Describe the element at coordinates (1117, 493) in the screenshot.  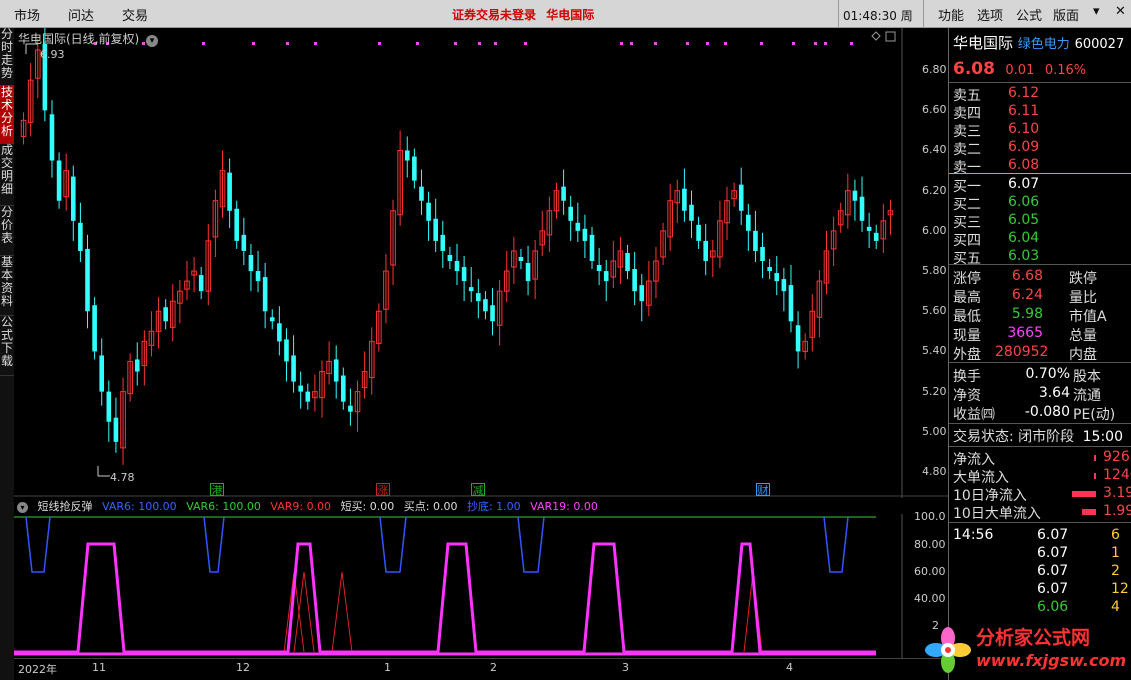
I see `flow-value: 3.19` at that location.